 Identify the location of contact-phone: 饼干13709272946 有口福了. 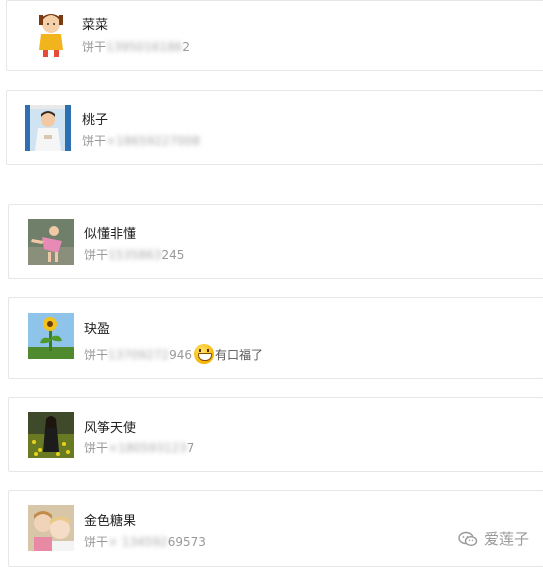
(173, 354).